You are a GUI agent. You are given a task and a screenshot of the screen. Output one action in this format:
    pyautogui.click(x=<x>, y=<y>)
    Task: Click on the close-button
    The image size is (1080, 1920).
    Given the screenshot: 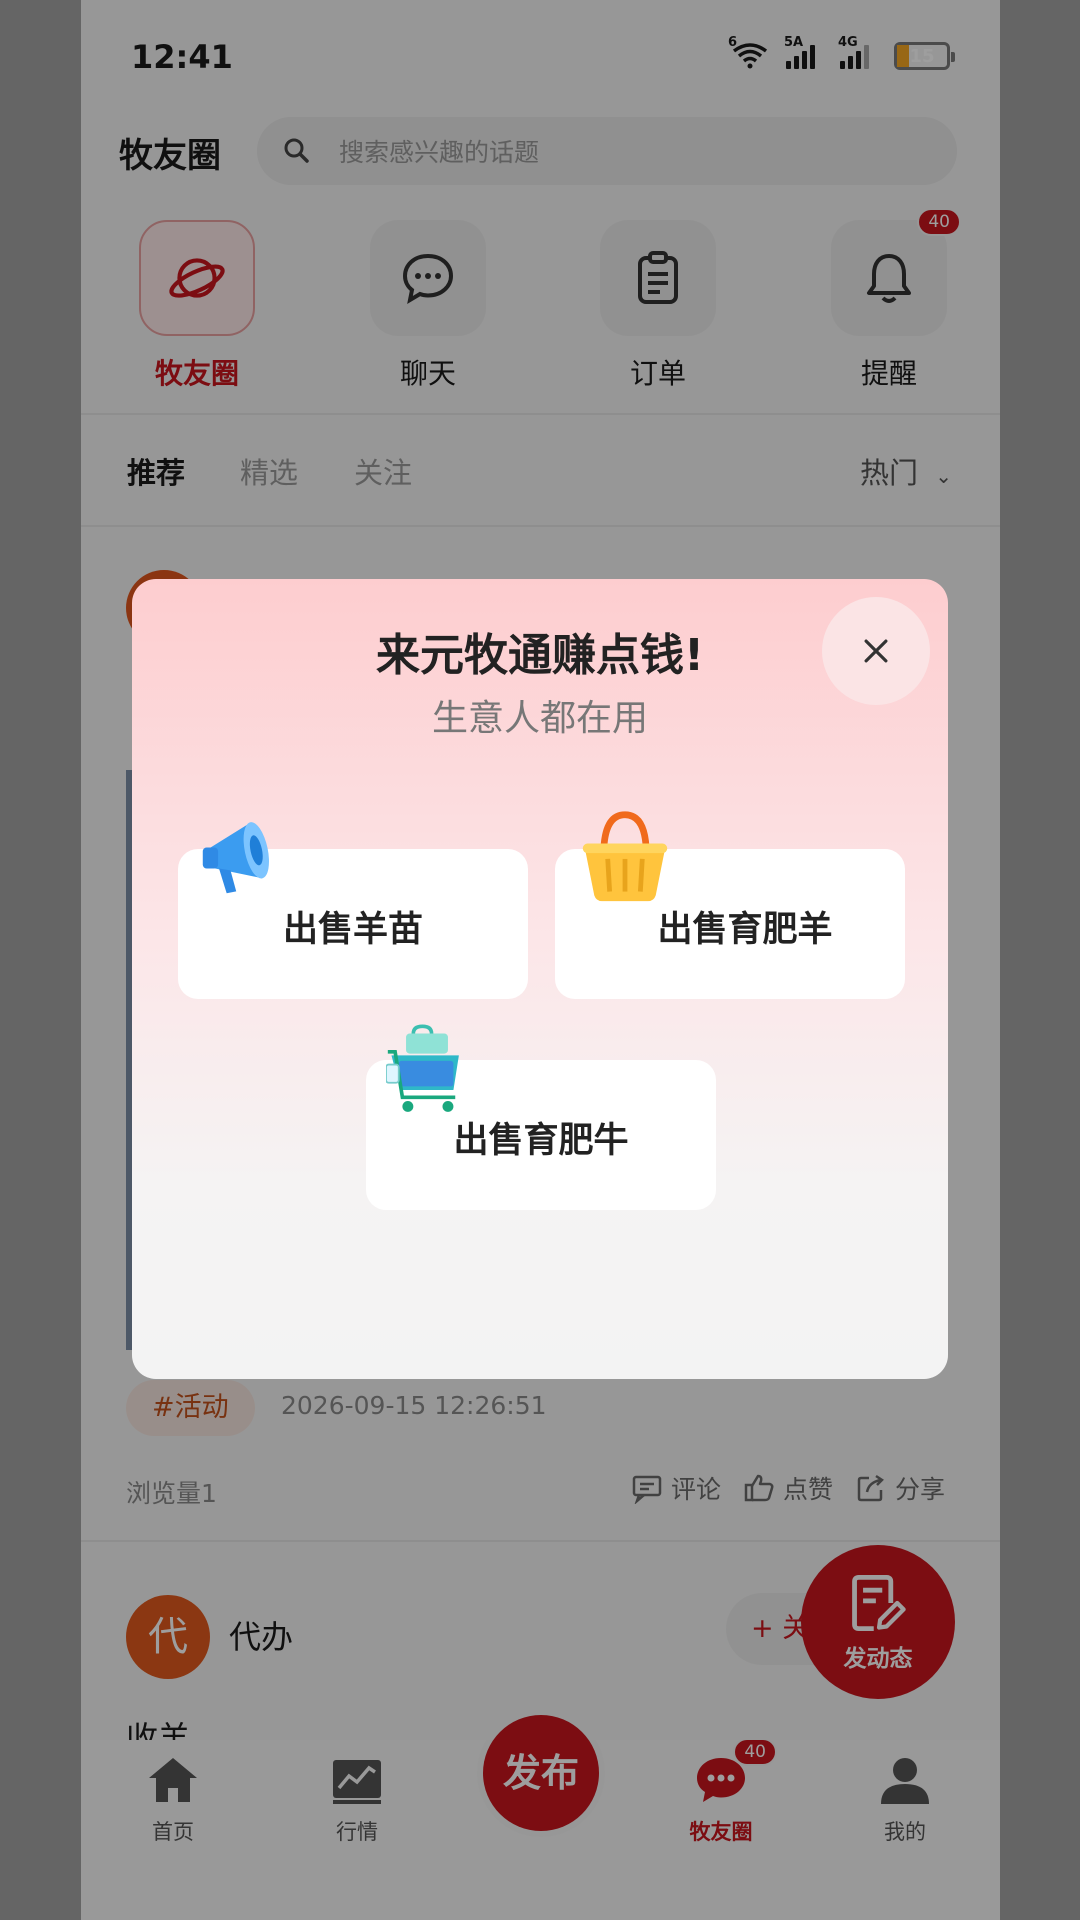 What is the action you would take?
    pyautogui.click(x=876, y=651)
    